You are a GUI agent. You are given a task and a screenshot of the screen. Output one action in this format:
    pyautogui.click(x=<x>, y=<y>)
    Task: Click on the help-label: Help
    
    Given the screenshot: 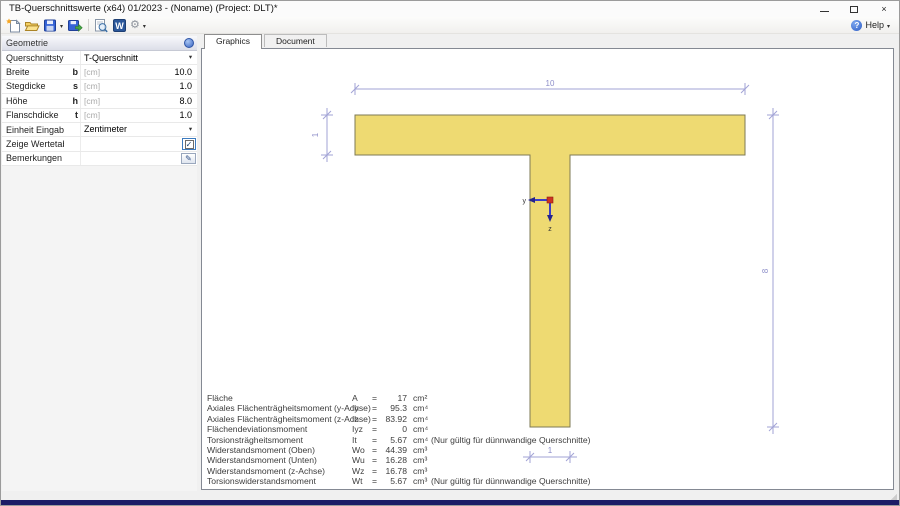 What is the action you would take?
    pyautogui.click(x=874, y=25)
    